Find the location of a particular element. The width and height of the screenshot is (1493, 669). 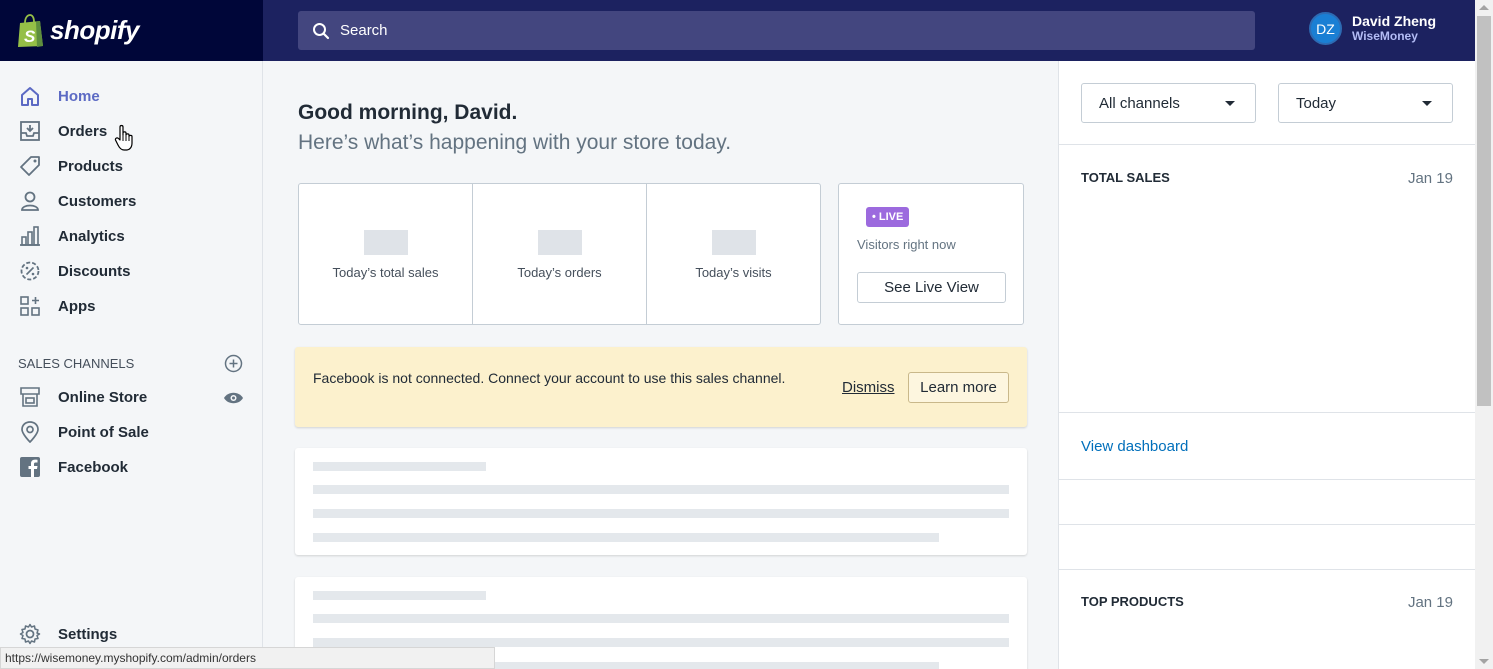

sidebar-item-point-of-sale: Point of Sale is located at coordinates (83, 432).